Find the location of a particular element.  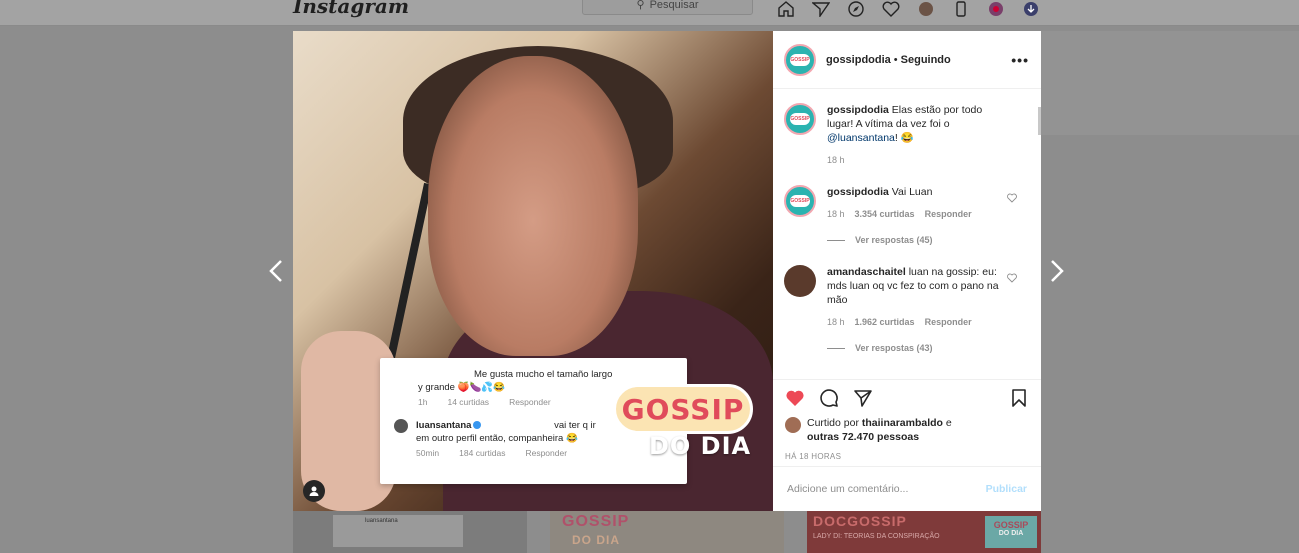

card-comment-likes: 14 curtidas is located at coordinates (468, 402).